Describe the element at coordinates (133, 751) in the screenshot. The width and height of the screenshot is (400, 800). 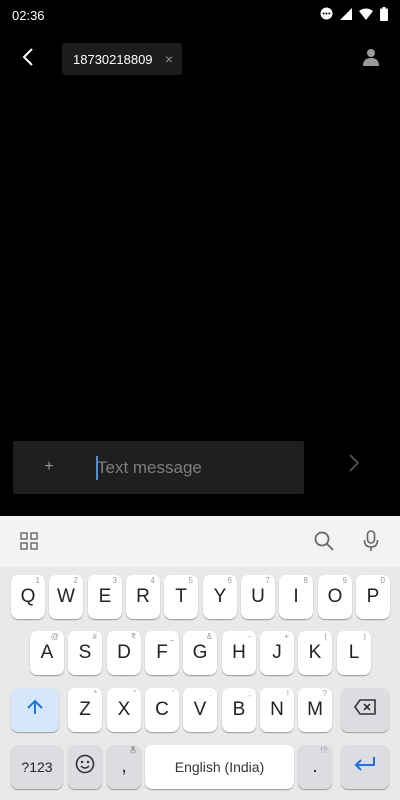
I see `mic-hint-icon` at that location.